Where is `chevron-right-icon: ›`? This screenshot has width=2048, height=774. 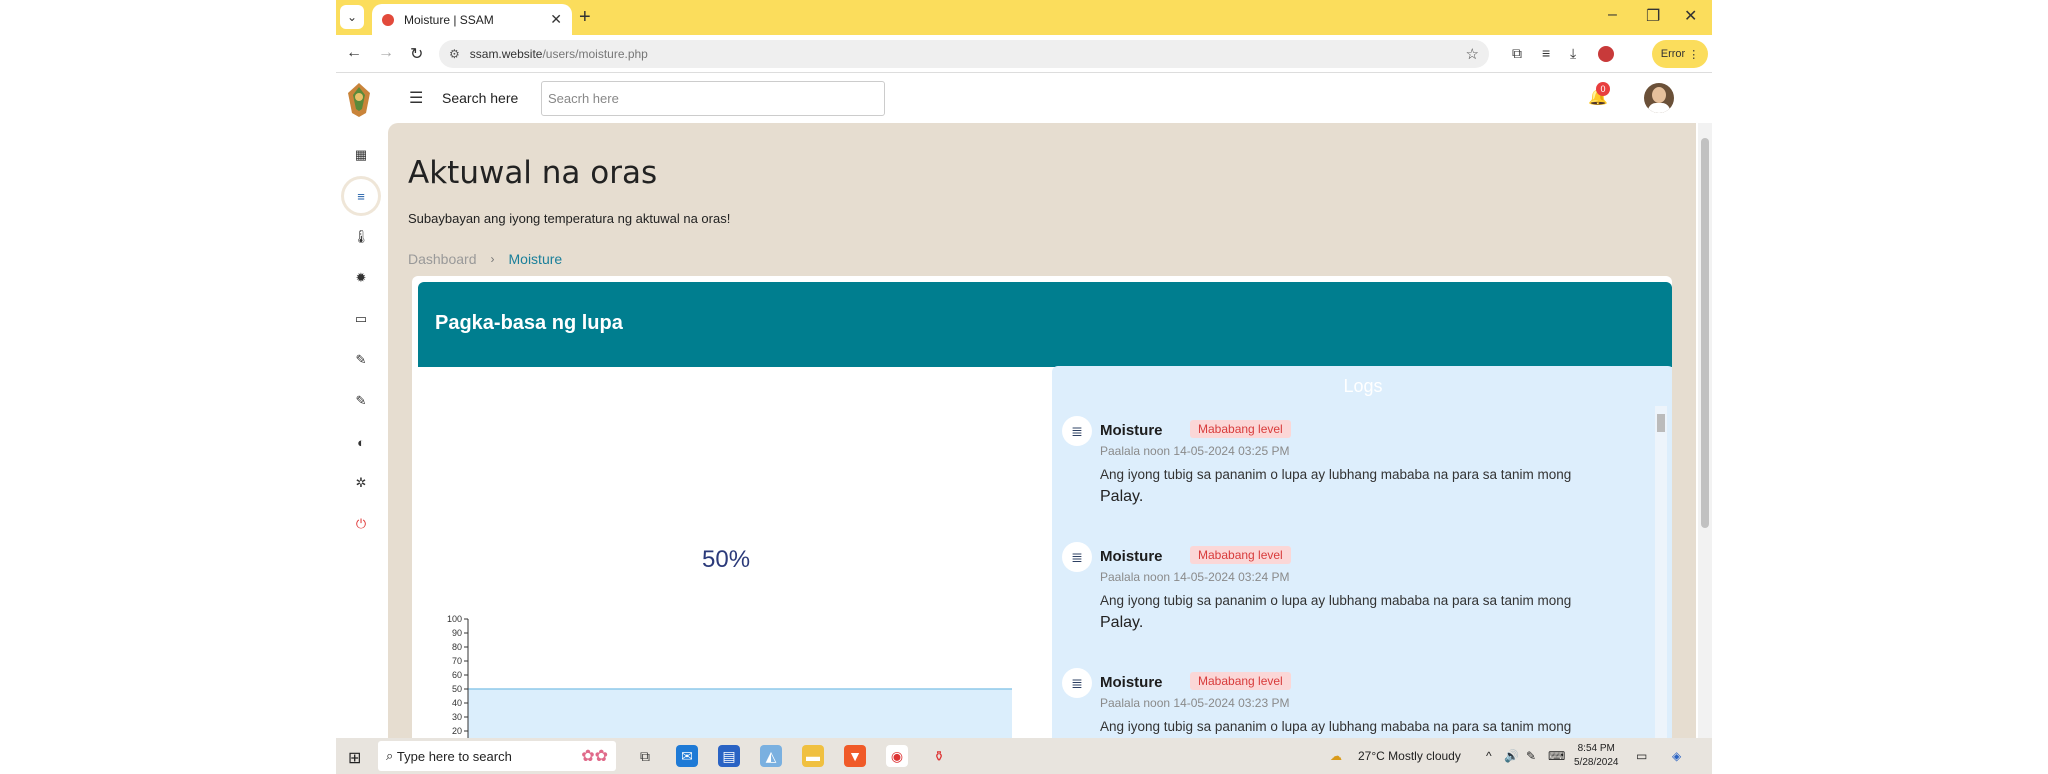 chevron-right-icon: › is located at coordinates (492, 259).